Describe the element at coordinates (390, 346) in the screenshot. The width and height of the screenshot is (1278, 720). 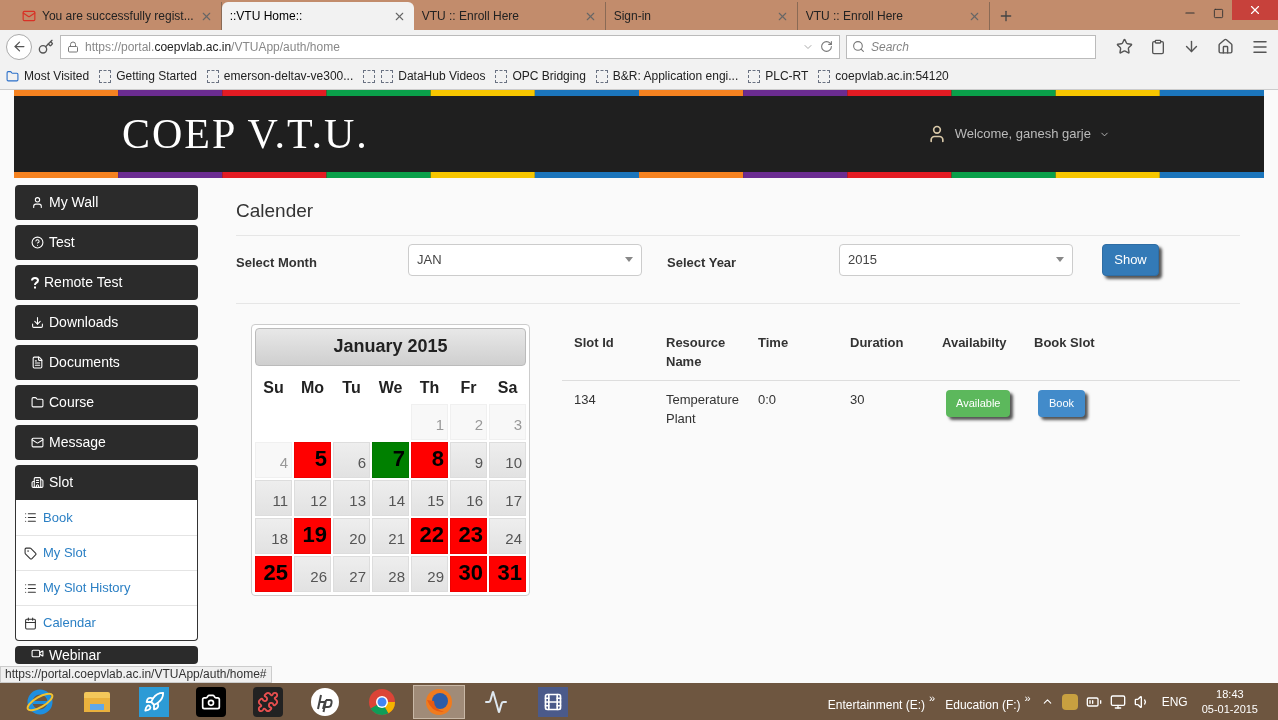
I see `calendar-title: January 2015` at that location.